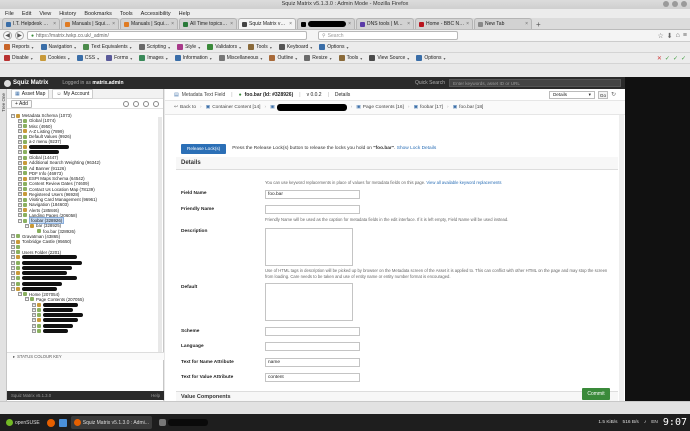  What do you see at coordinates (188, 47) in the screenshot?
I see `toolbar-style: Style ▾` at bounding box center [188, 47].